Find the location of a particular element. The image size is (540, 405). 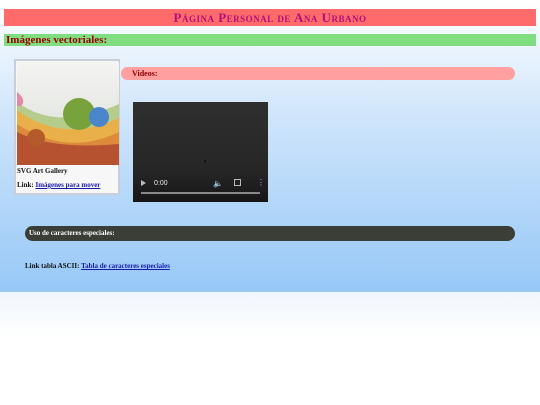

volume-icon: 🔈 is located at coordinates (218, 183).